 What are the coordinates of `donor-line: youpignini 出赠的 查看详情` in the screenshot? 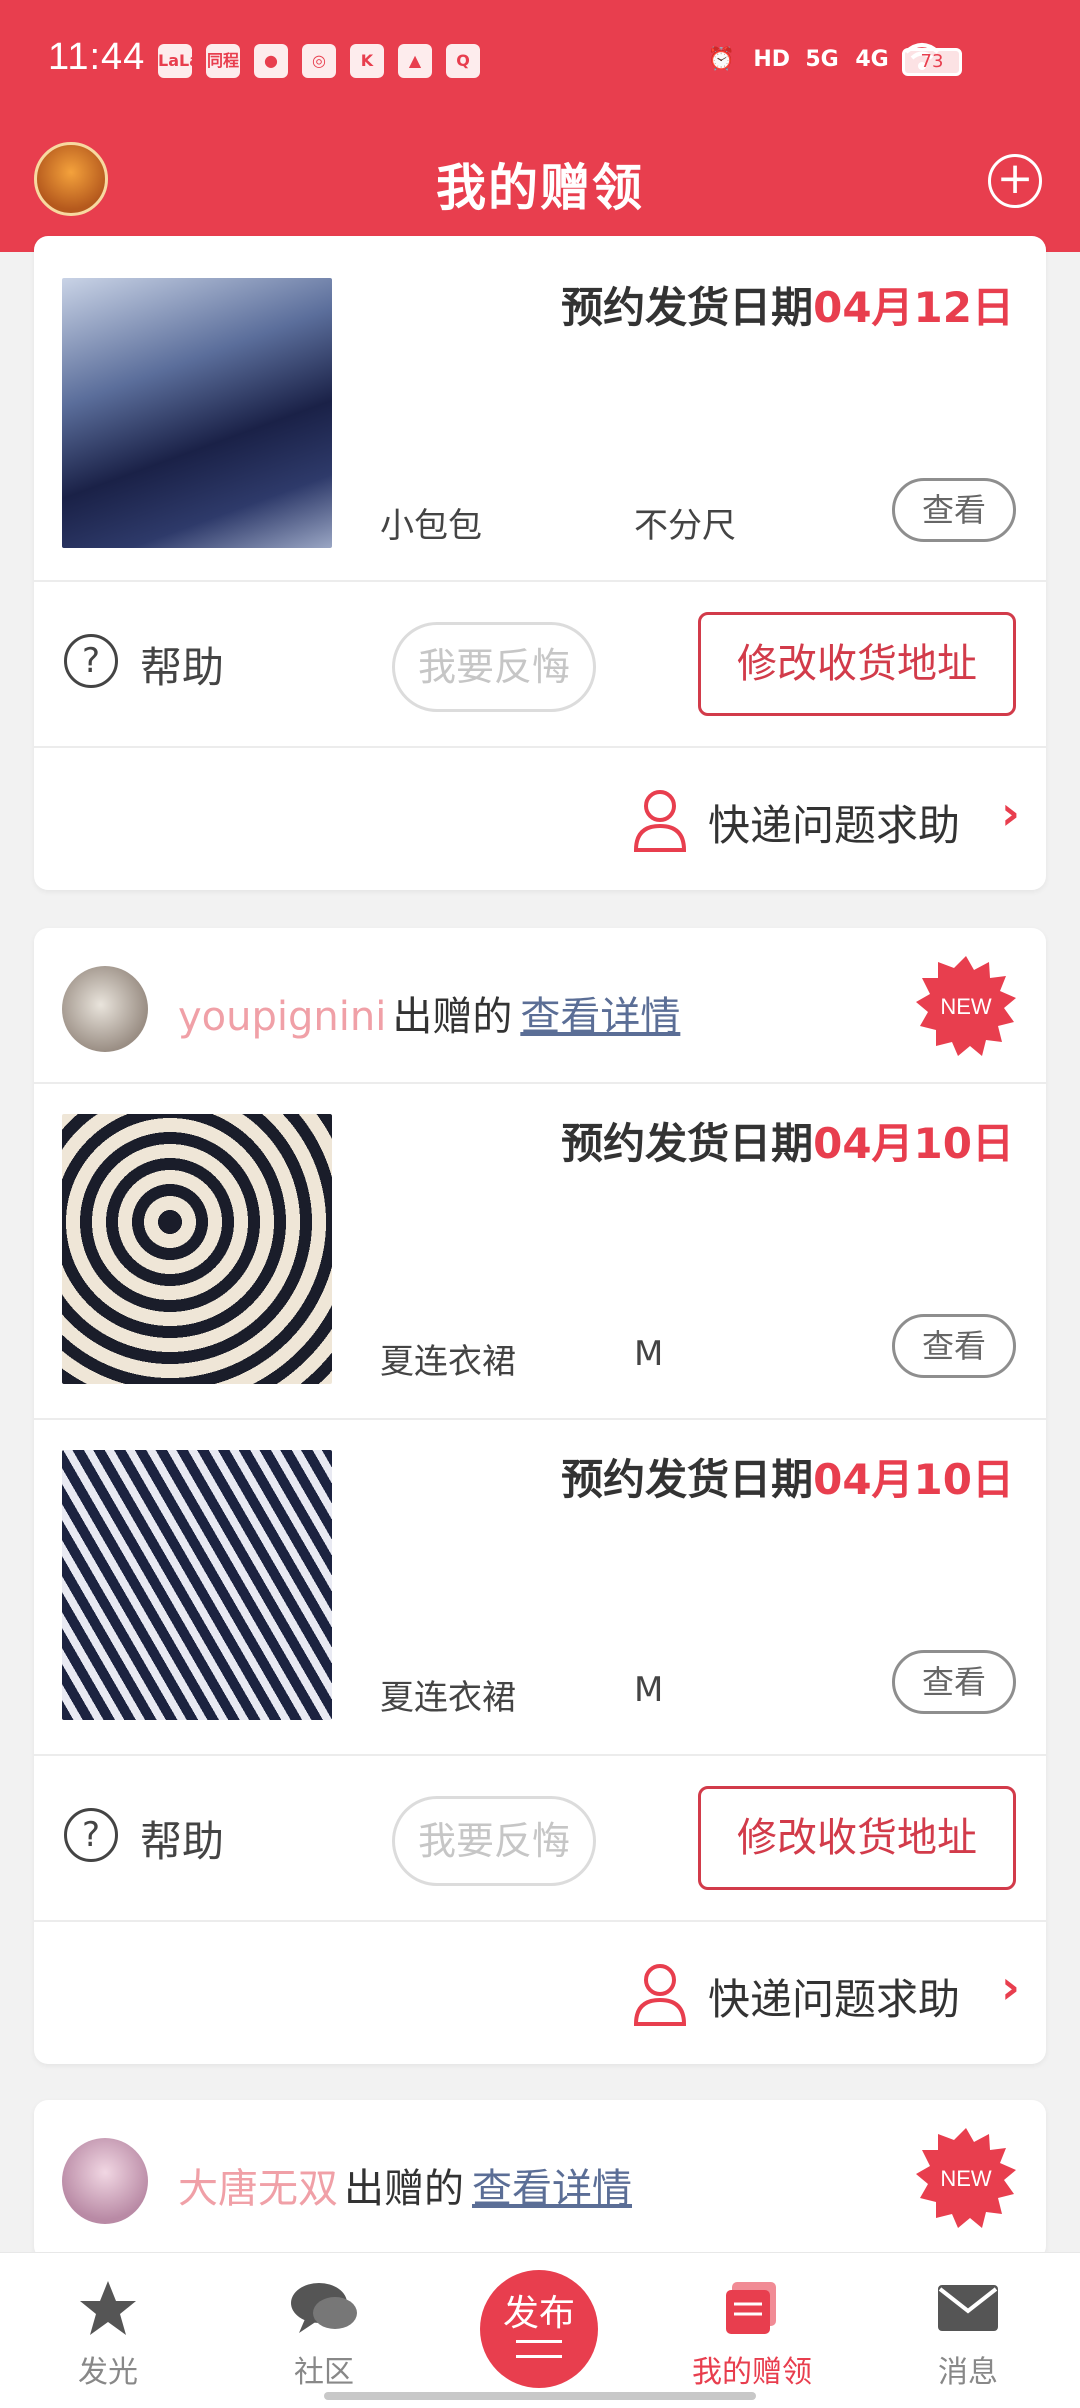 It's located at (429, 1013).